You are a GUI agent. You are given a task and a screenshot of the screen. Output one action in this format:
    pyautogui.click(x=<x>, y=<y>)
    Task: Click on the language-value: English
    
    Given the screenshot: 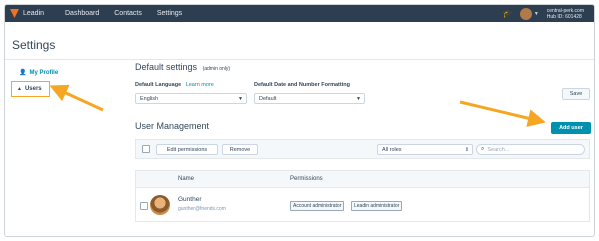 What is the action you would take?
    pyautogui.click(x=149, y=98)
    